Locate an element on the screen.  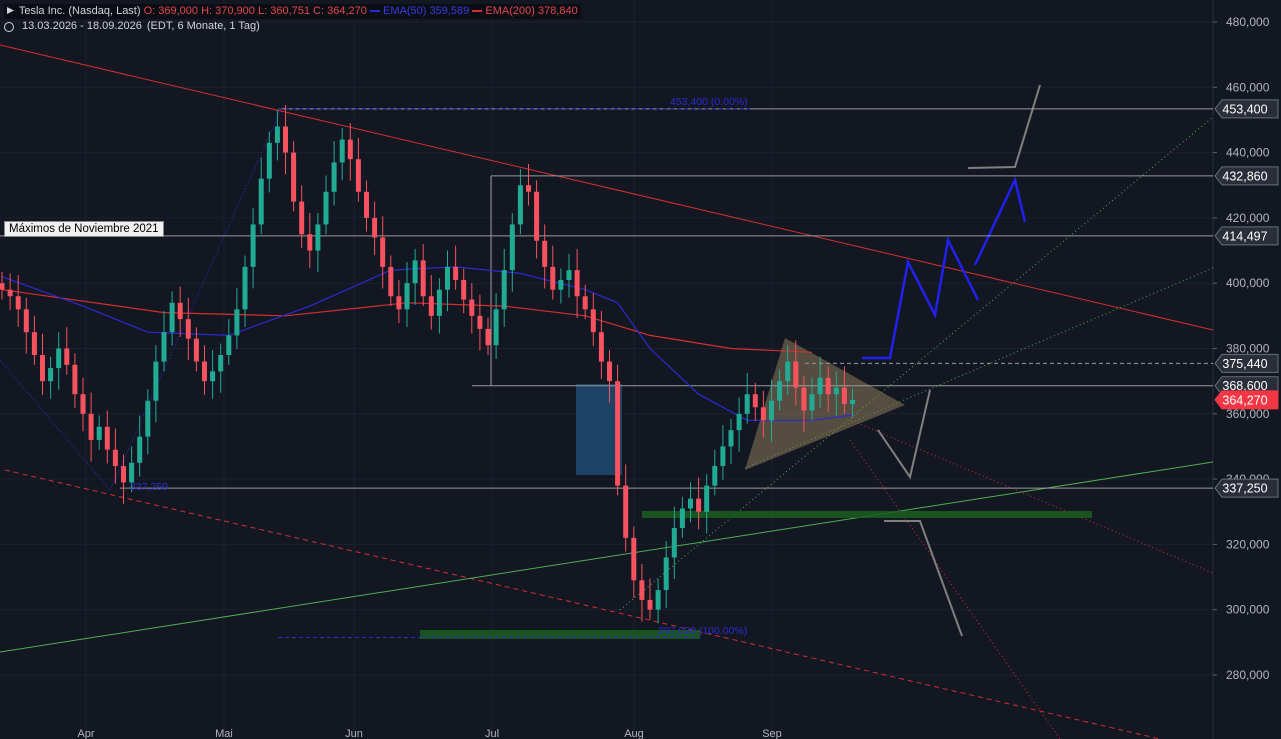
clock-icon is located at coordinates (9, 26).